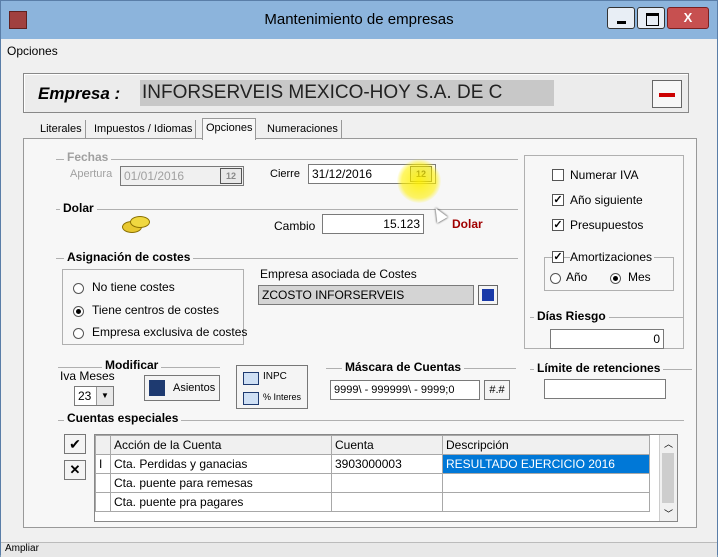 Image resolution: width=718 pixels, height=557 pixels. I want to click on col-accion-header: Acción de la Cuenta, so click(221, 445).